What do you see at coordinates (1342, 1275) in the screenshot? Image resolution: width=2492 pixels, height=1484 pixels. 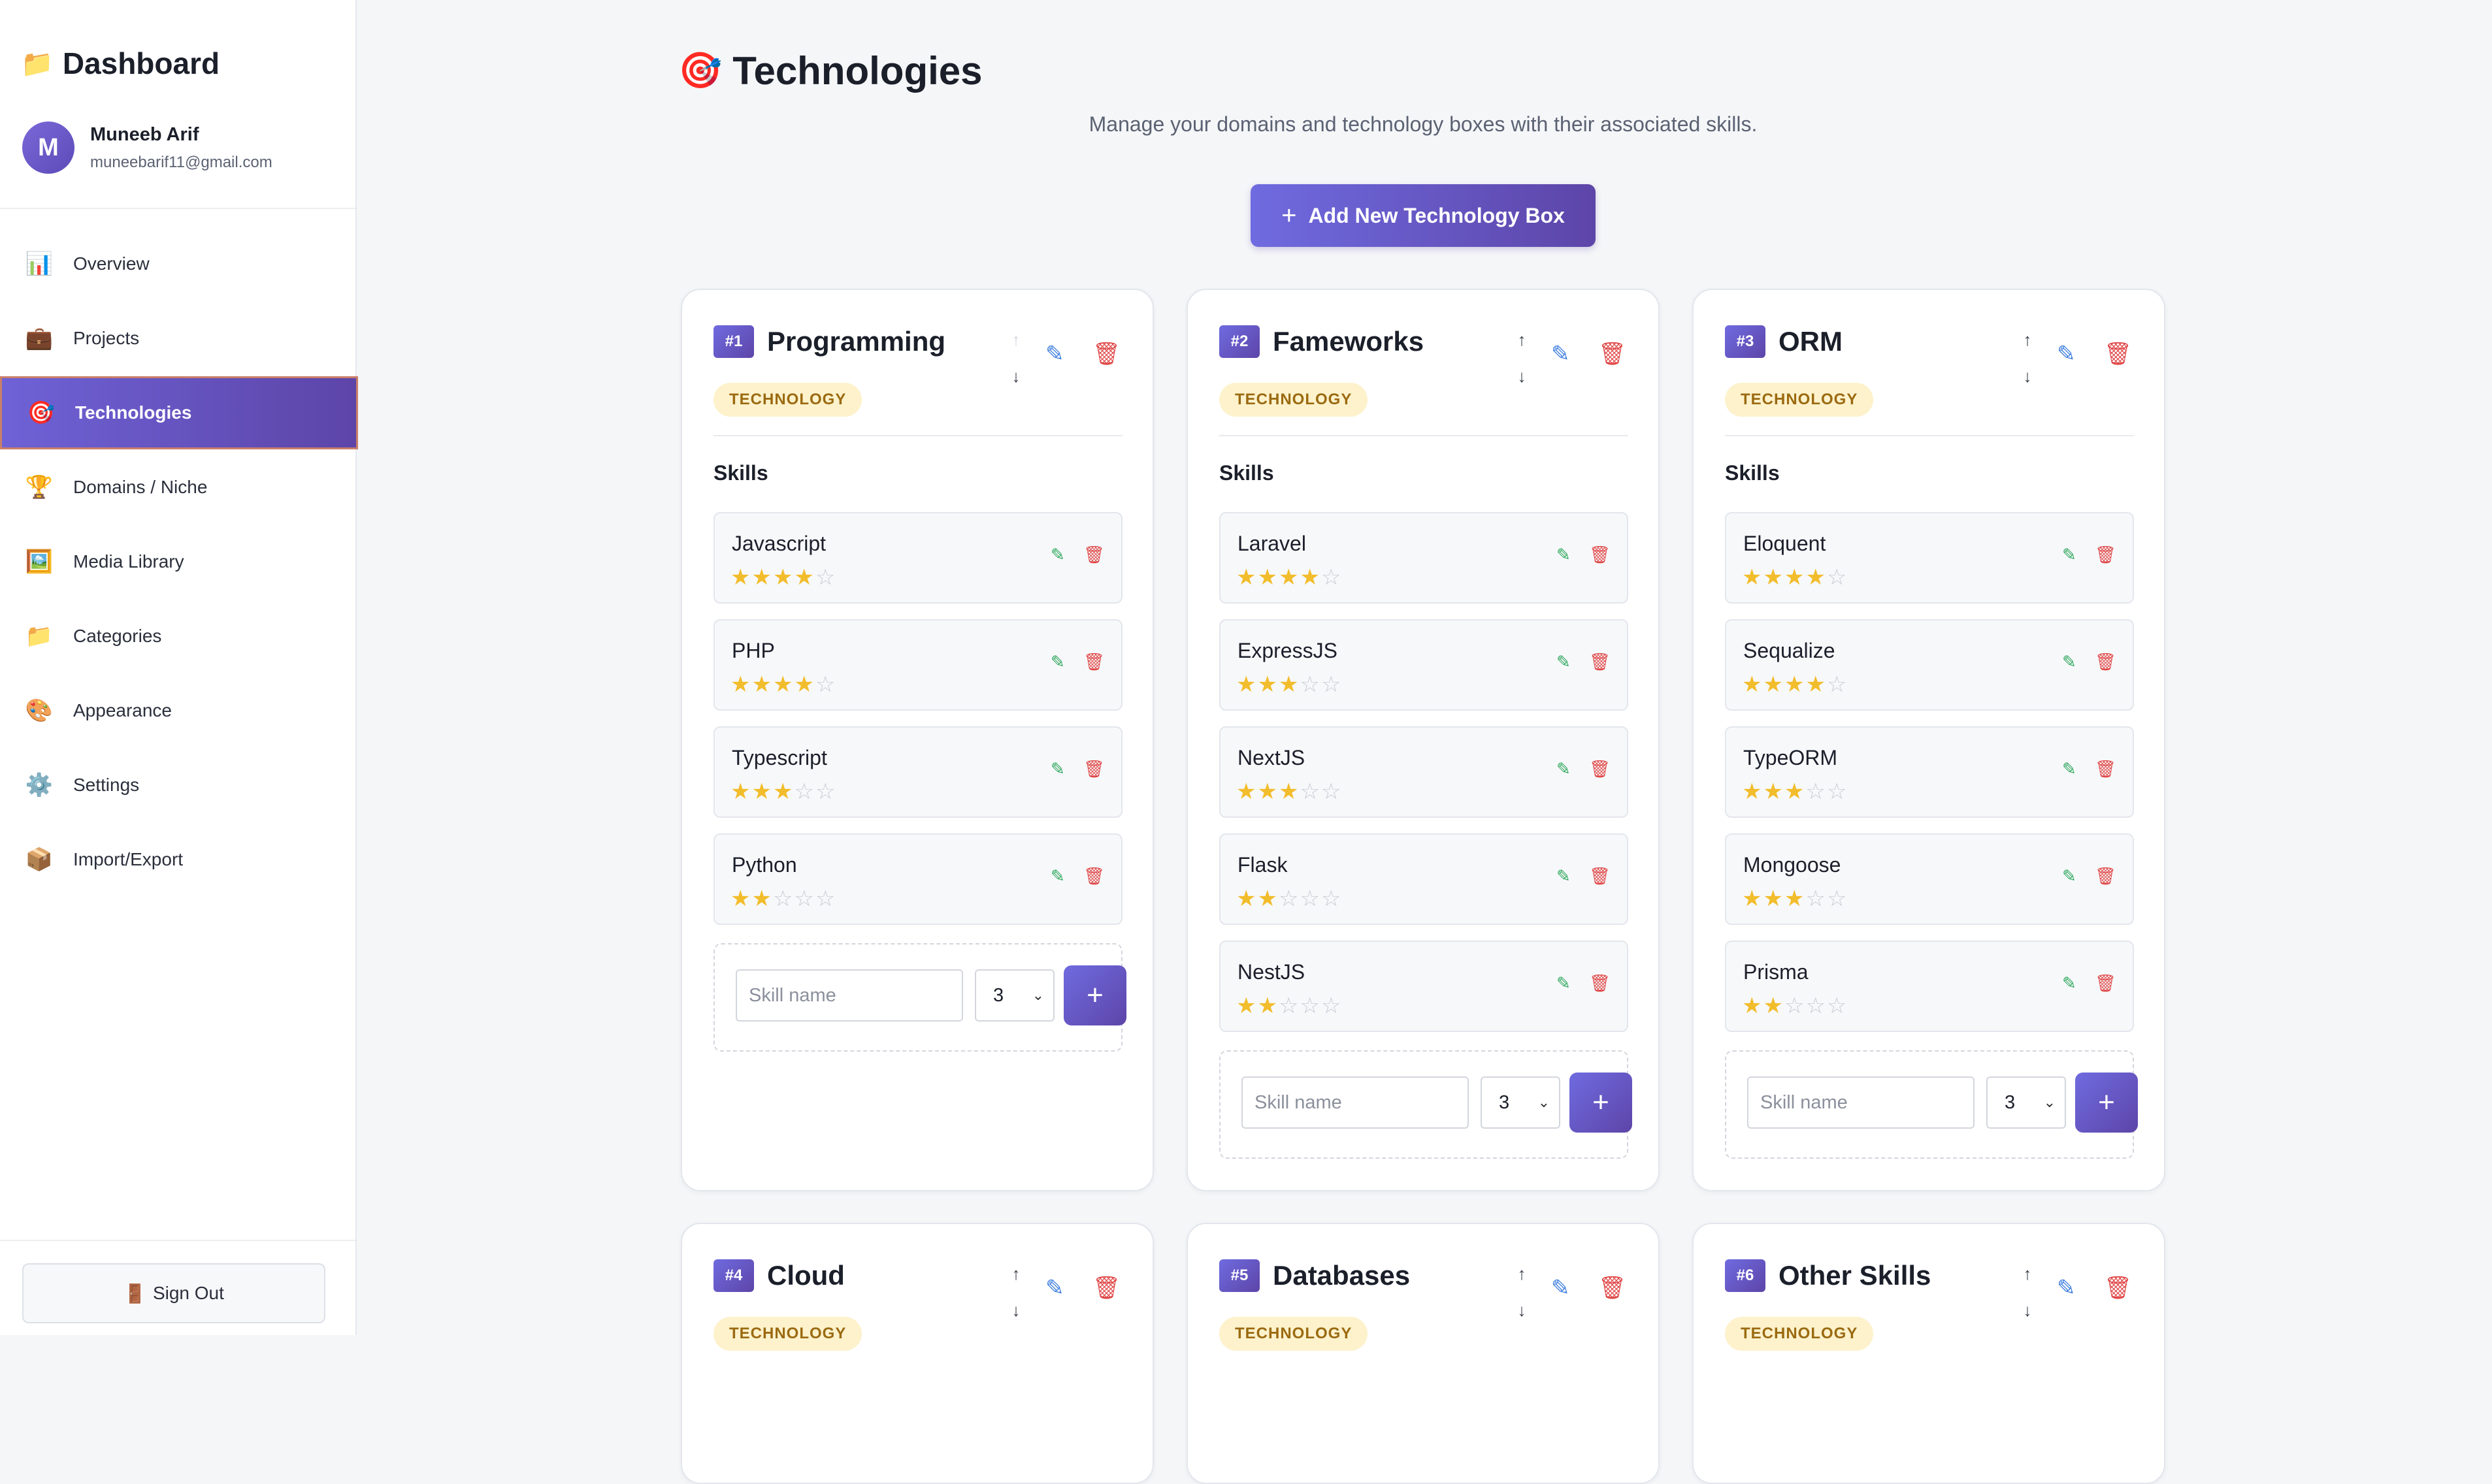 I see `card-title: Databases` at bounding box center [1342, 1275].